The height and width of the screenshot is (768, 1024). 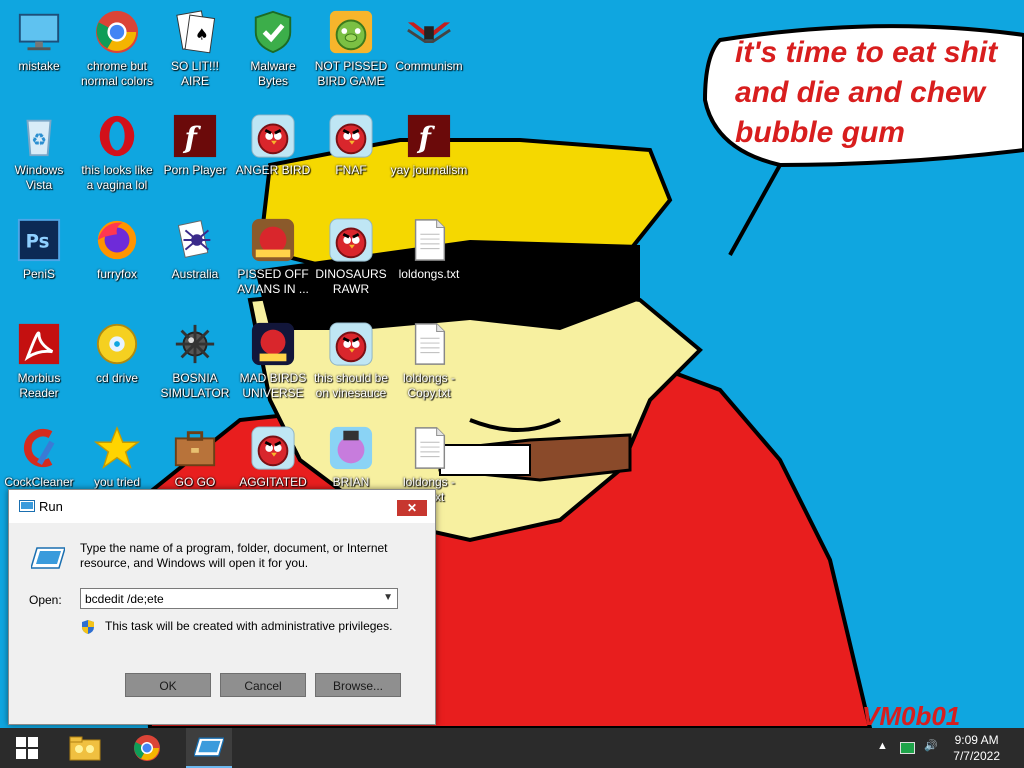 I want to click on desktop-icon: this should be on vinesauce, so click(x=351, y=360).